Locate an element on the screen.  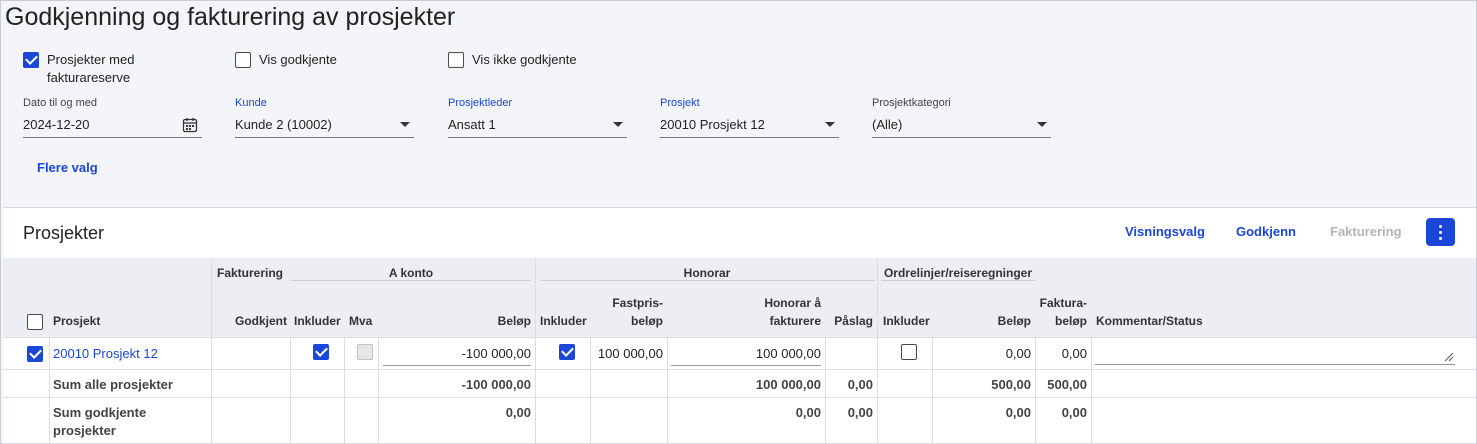
date-label: Dato til og med is located at coordinates (60, 103).